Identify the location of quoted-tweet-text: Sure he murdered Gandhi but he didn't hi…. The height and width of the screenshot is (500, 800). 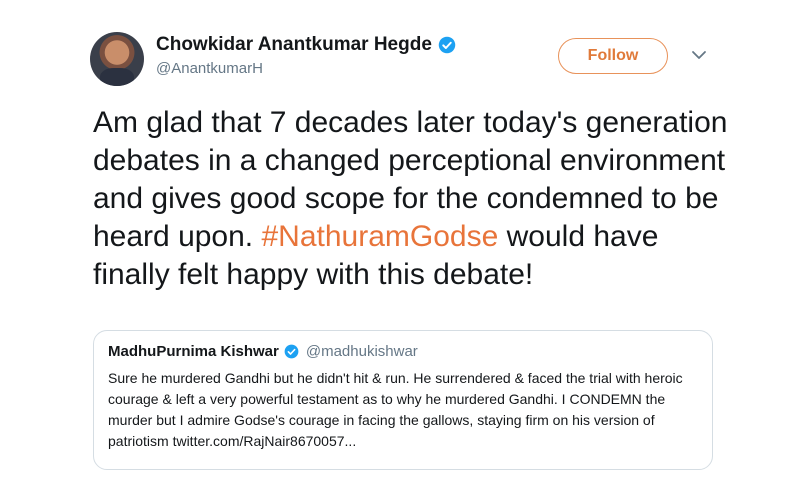
(395, 409).